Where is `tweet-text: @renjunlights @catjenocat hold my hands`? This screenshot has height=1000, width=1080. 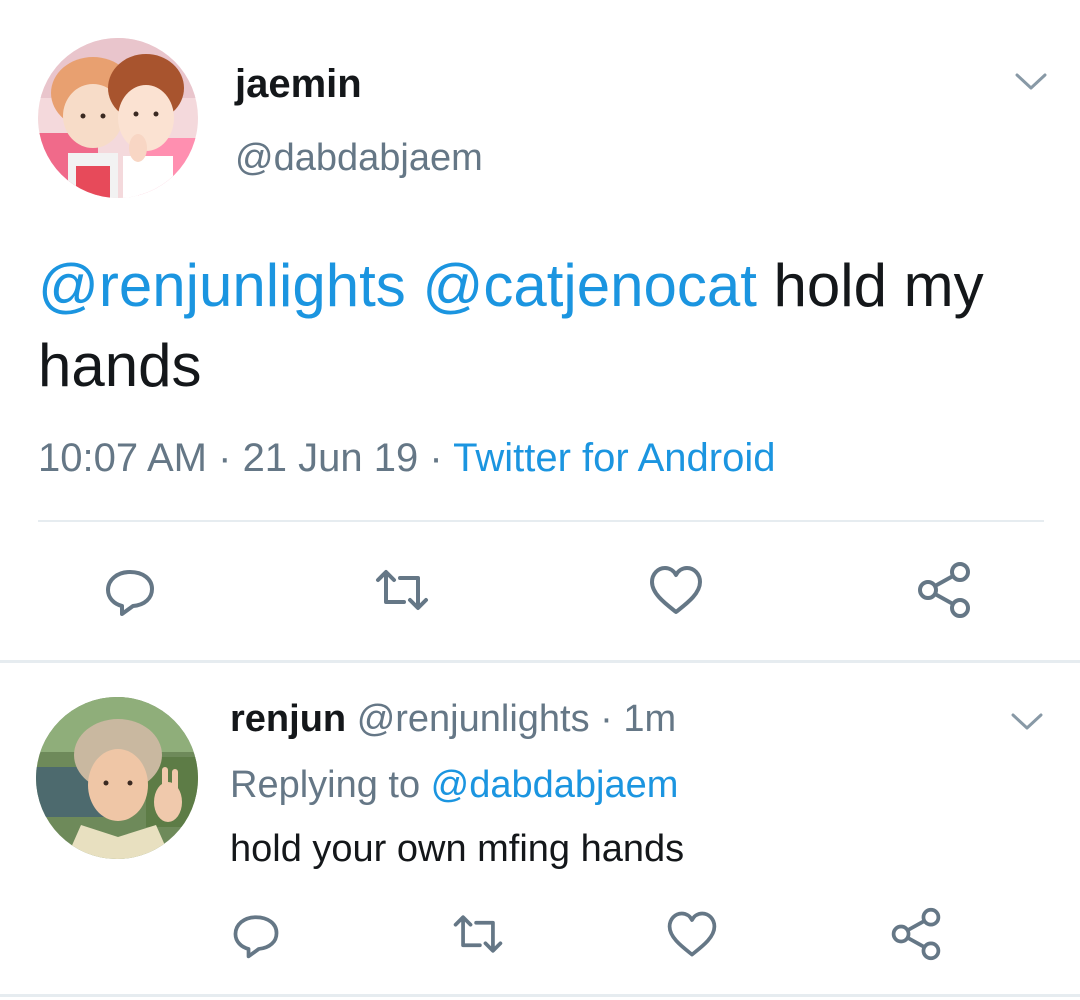
tweet-text: @renjunlights @catjenocat hold my hands is located at coordinates (538, 326).